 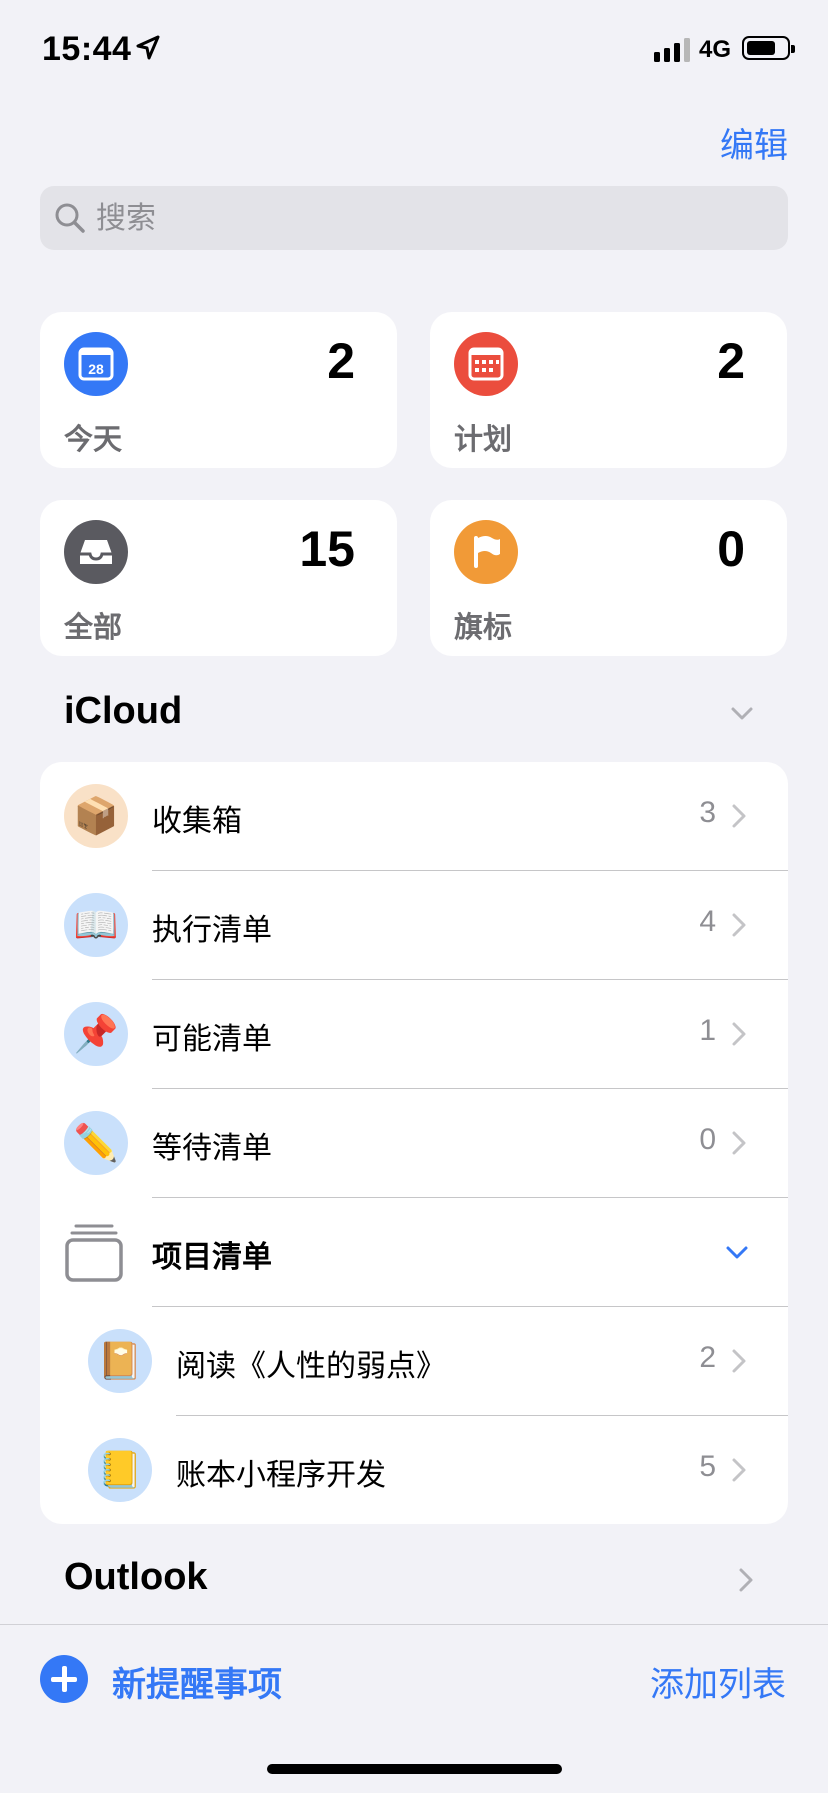 I want to click on list-item-next-actions: 📖 执行清单 4, so click(x=414, y=925).